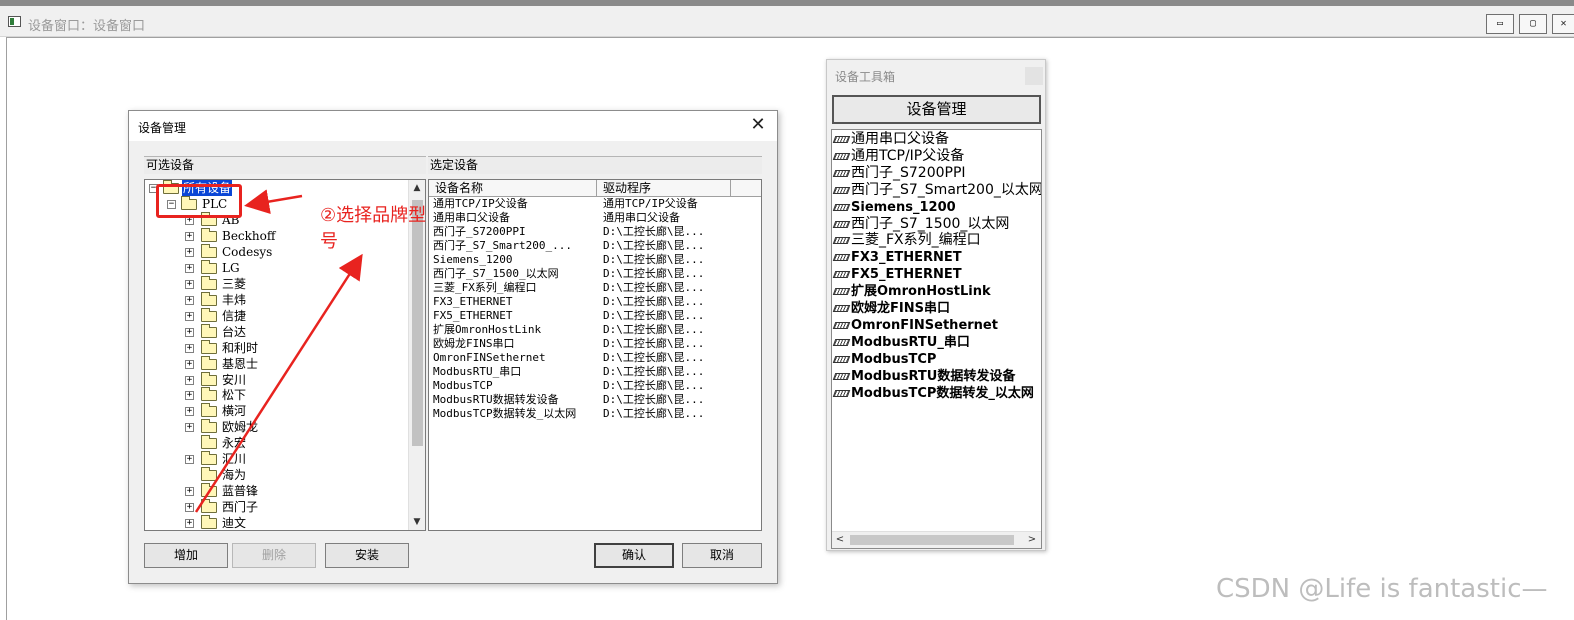 The height and width of the screenshot is (620, 1574). Describe the element at coordinates (924, 325) in the screenshot. I see `toolbox-device-label: OmronFINSethernet` at that location.